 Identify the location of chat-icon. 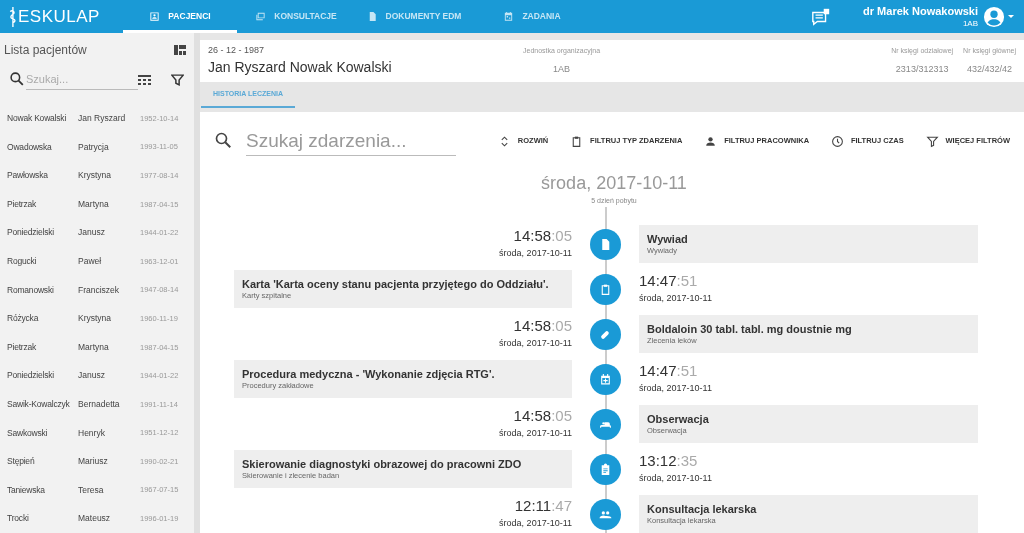
(821, 16).